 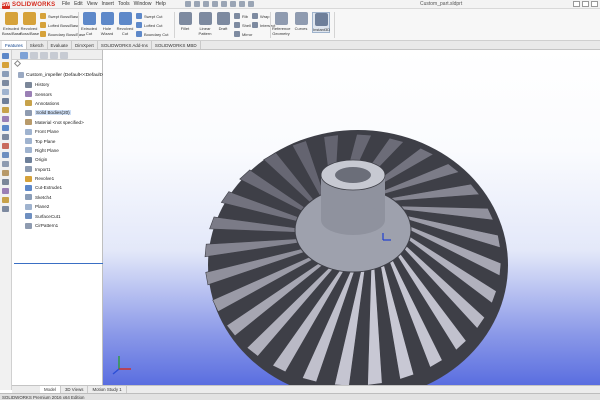 What do you see at coordinates (107, 389) in the screenshot?
I see `model-tab-motion-study-1: Motion Study 1` at bounding box center [107, 389].